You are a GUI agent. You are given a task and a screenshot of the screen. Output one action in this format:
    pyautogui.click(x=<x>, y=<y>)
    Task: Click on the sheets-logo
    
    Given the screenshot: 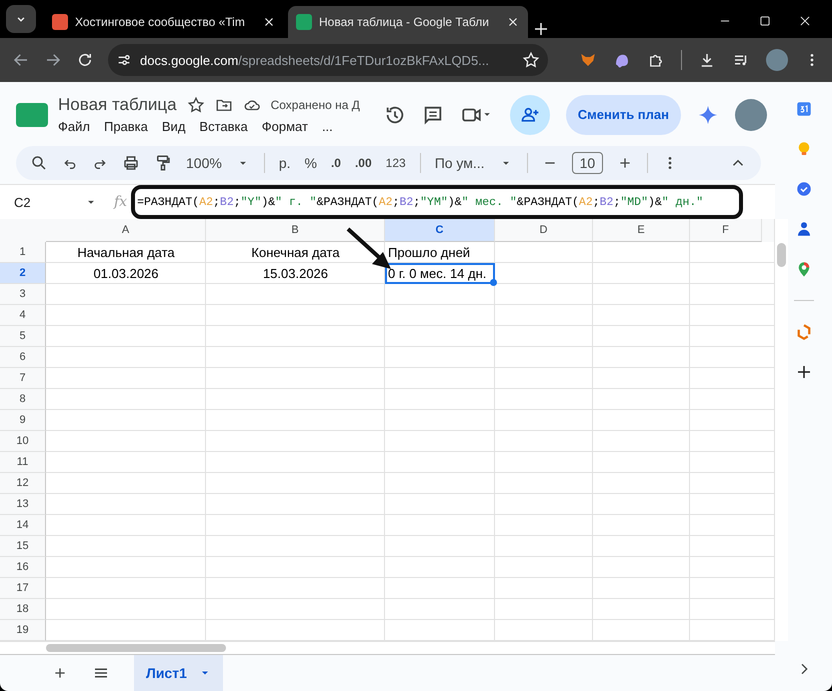 What is the action you would take?
    pyautogui.click(x=32, y=114)
    